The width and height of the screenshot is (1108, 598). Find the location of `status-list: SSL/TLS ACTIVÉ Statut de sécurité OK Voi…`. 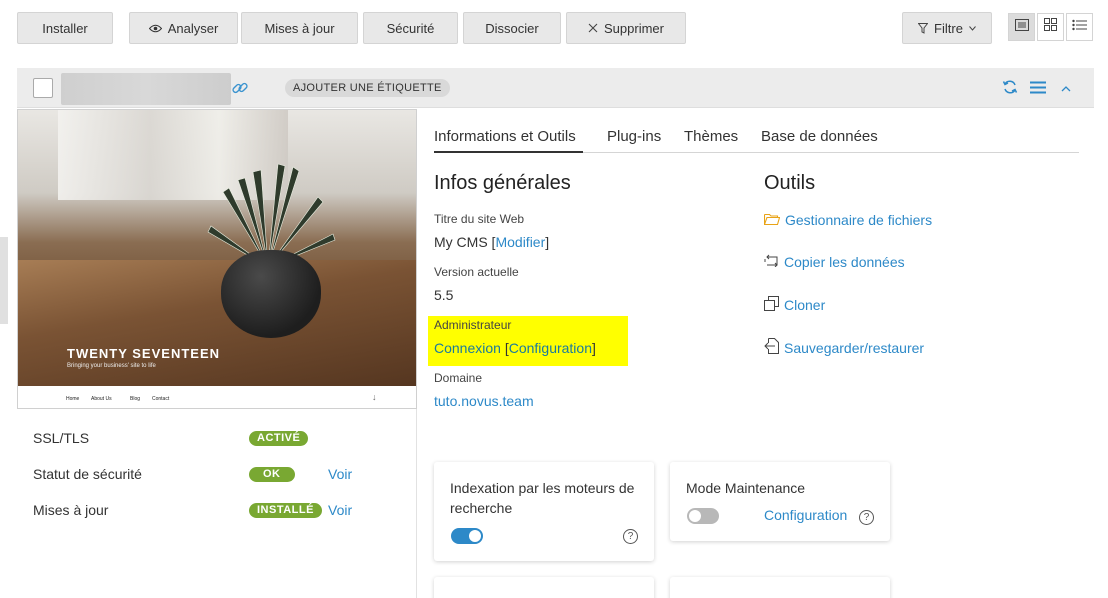

status-list: SSL/TLS ACTIVÉ Statut de sécurité OK Voi… is located at coordinates (218, 481).